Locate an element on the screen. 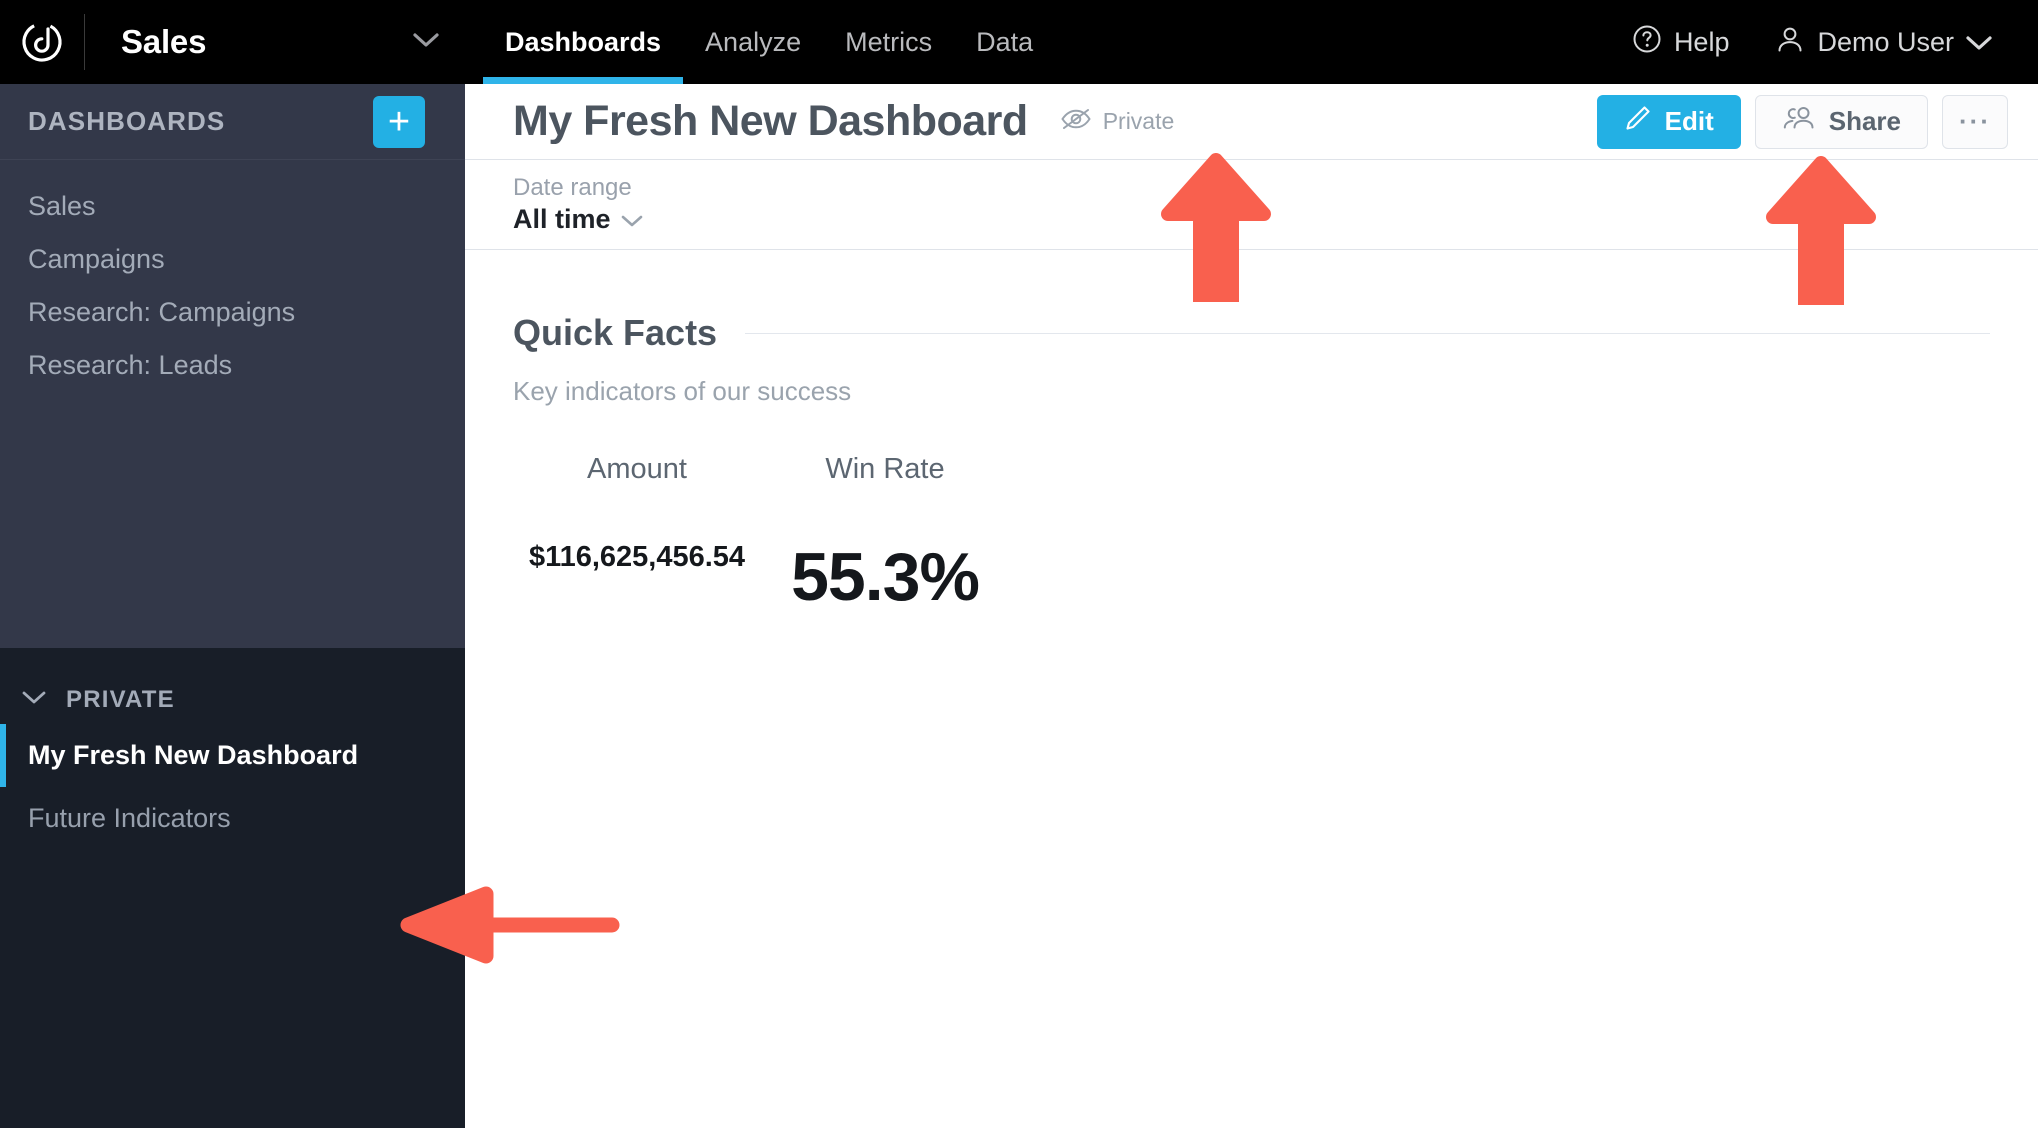 This screenshot has width=2038, height=1128. tab-dashboards-label: Dashboards is located at coordinates (583, 41).